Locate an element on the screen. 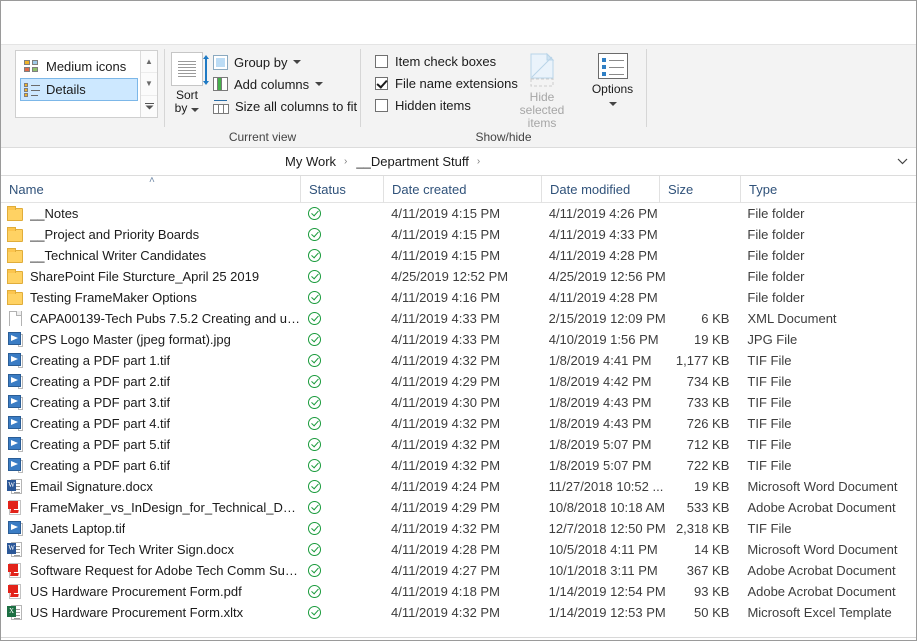 The height and width of the screenshot is (641, 917). gallery-scroll-down-icon: ▼ is located at coordinates (149, 84).